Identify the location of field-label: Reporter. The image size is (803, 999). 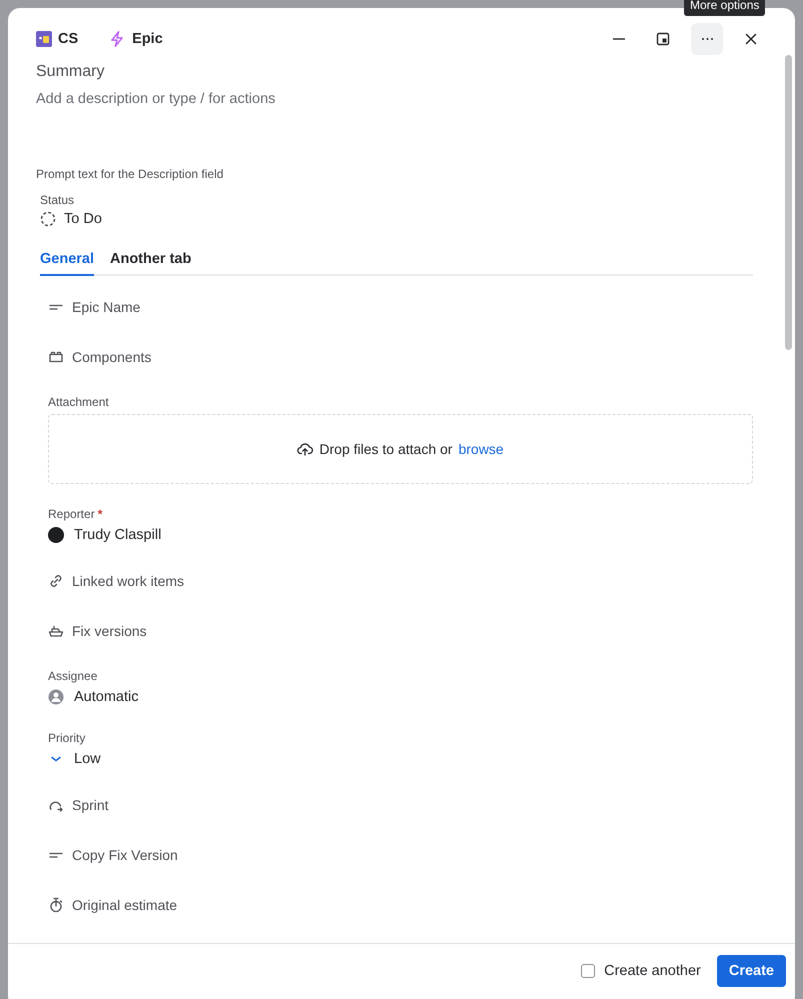
(71, 514).